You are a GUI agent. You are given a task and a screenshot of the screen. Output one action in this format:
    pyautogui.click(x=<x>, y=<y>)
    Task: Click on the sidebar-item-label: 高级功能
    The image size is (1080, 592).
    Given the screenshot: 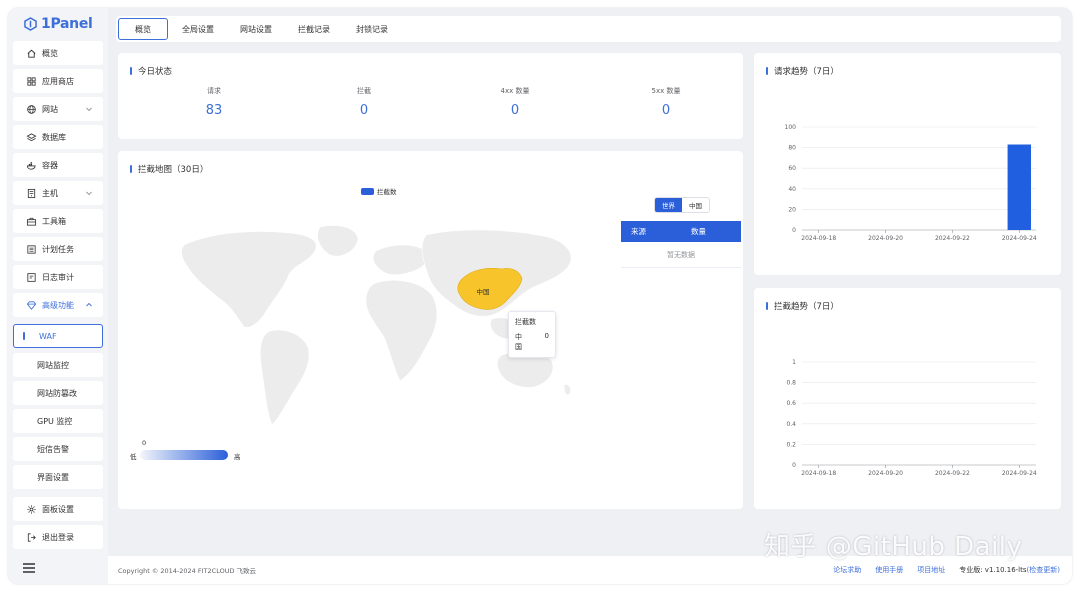 What is the action you would take?
    pyautogui.click(x=58, y=305)
    